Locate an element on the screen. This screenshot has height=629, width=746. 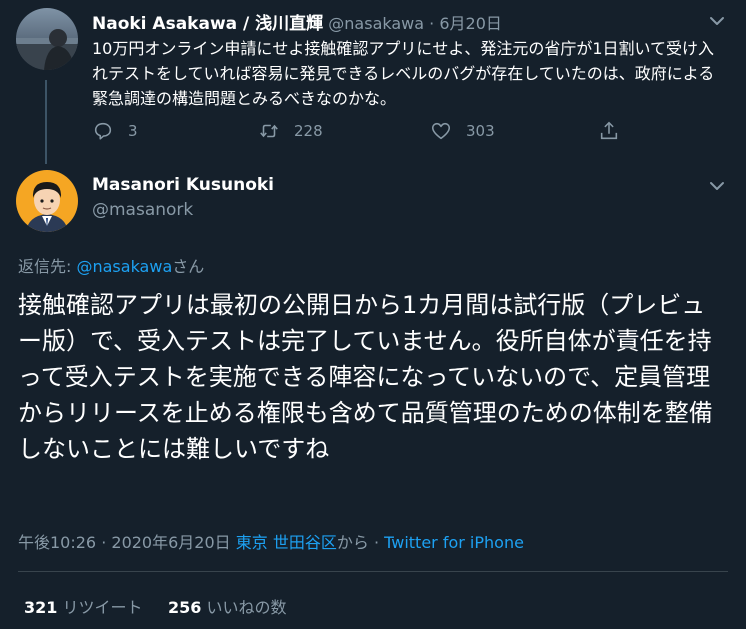
reply-count: 3 is located at coordinates (133, 131).